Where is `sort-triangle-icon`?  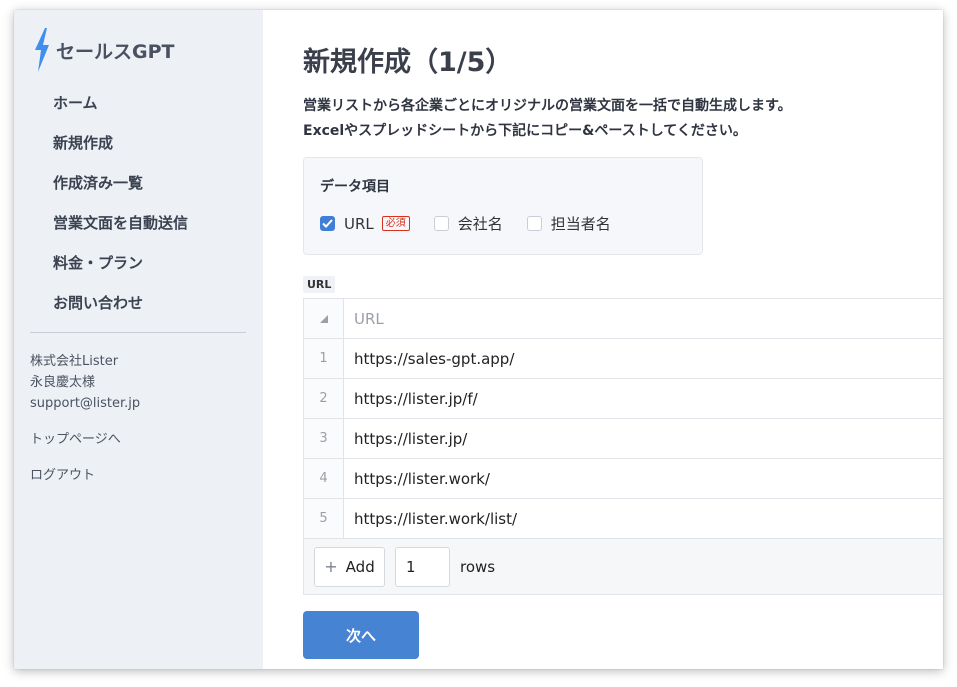 sort-triangle-icon is located at coordinates (324, 318).